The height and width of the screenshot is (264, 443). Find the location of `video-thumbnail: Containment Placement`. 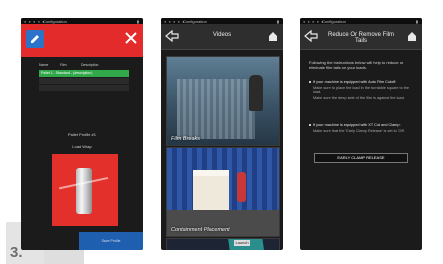

video-thumbnail: Containment Placement is located at coordinates (223, 192).